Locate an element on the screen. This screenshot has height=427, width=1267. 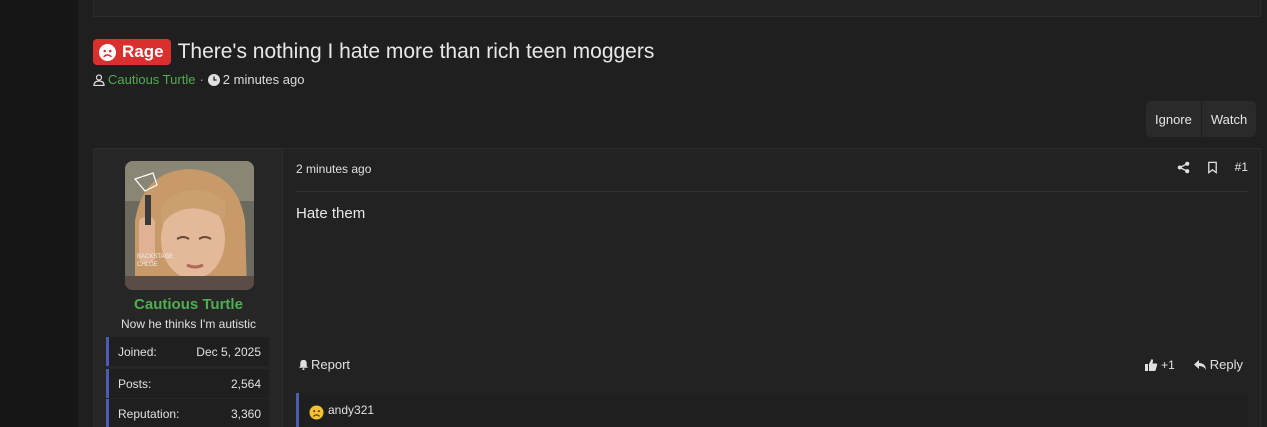
avatar-caption-line-2: CHLOE is located at coordinates (147, 265).